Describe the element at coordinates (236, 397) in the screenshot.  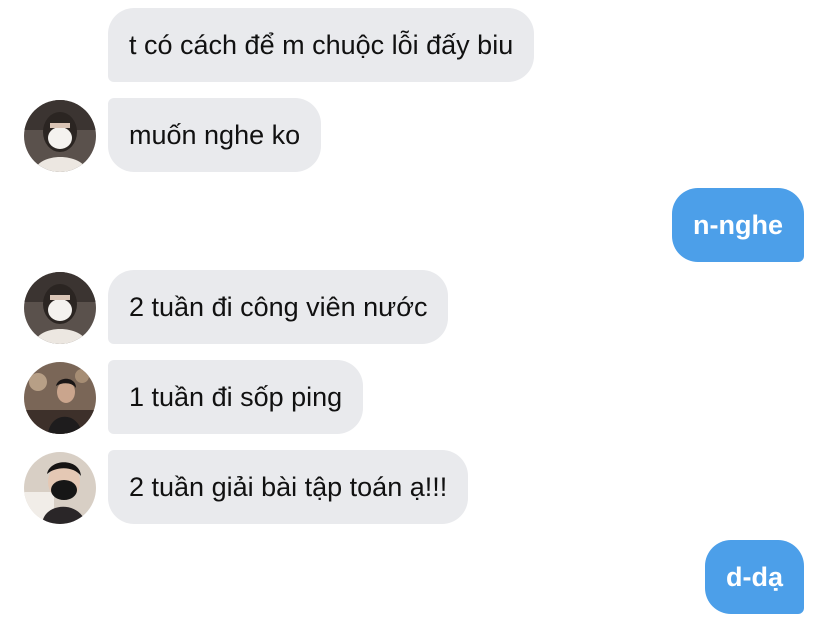
I see `message-bubble-incoming: 1 tuần đi sốp ping` at that location.